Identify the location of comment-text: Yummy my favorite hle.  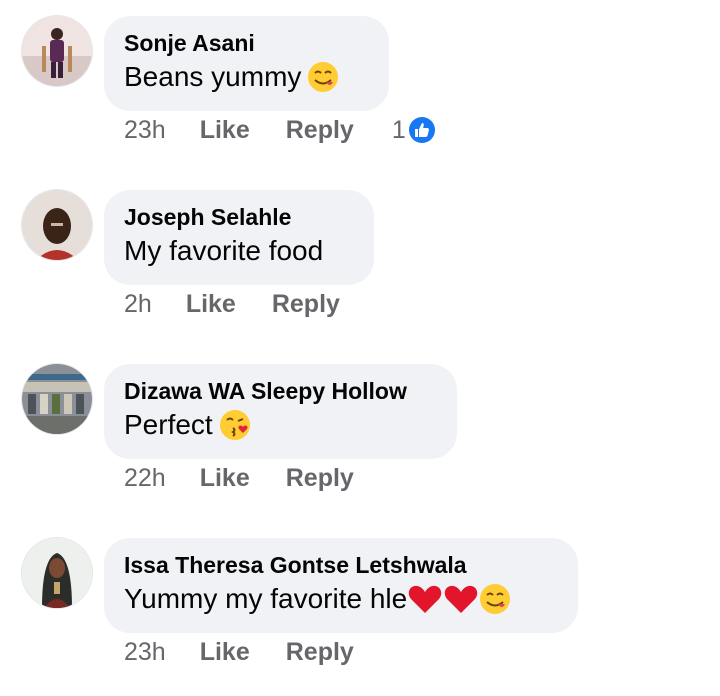
(266, 598).